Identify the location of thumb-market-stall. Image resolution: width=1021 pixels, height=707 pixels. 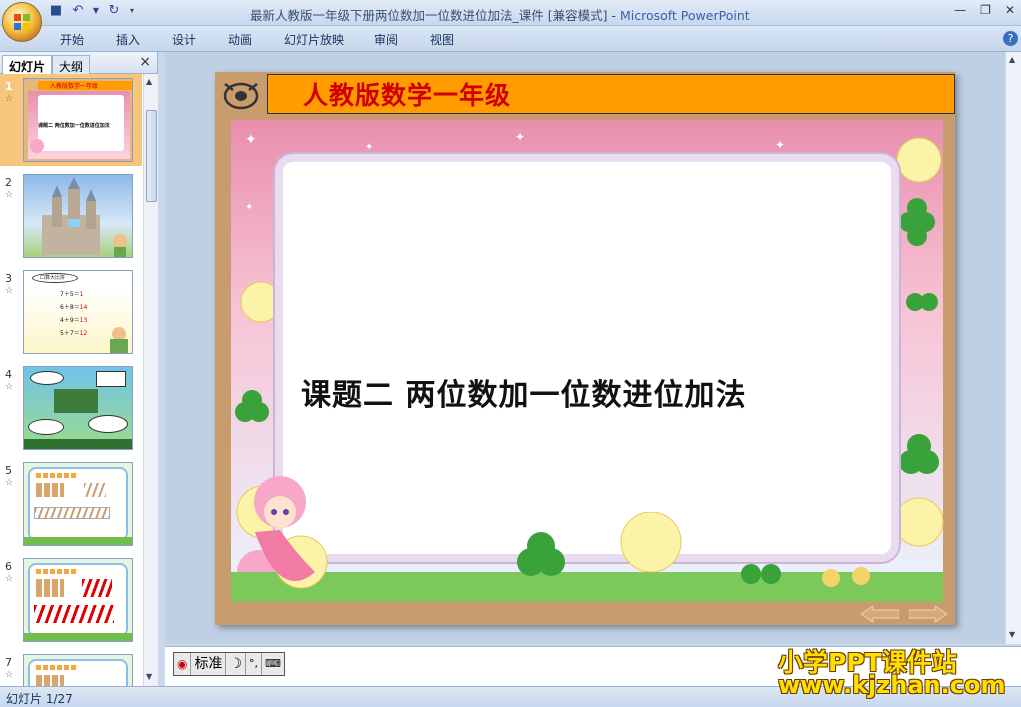
(76, 401).